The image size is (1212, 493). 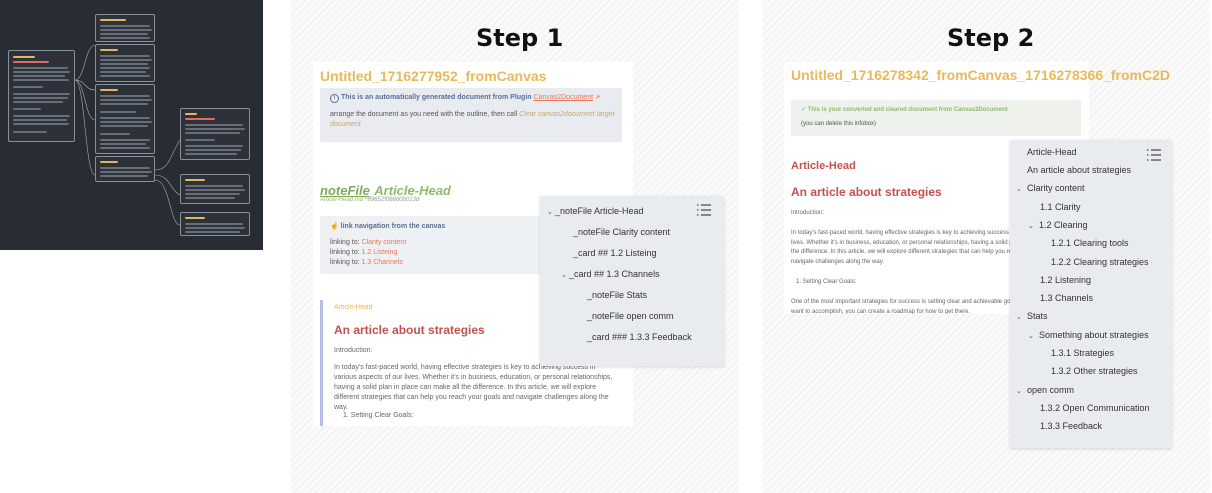 I want to click on outline2-item-label: 1.2 Listening, so click(x=1066, y=280).